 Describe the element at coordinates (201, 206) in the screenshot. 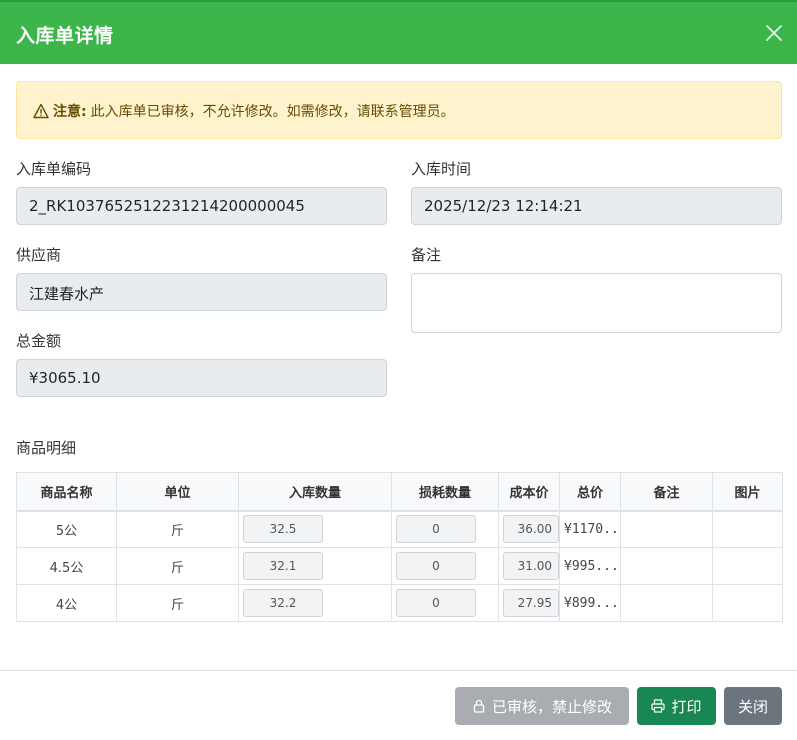

I see `code-field: 2_RK1037652512231214200000045` at that location.